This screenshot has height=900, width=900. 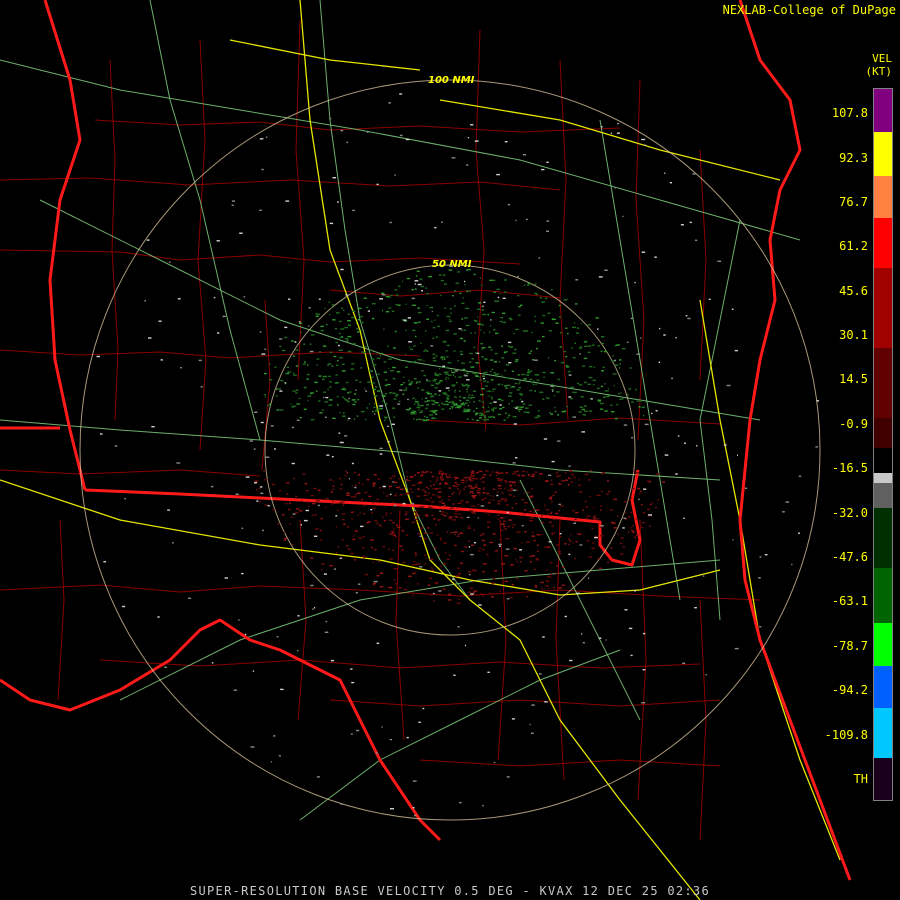 What do you see at coordinates (849, 513) in the screenshot?
I see `legend-label: -32.0` at bounding box center [849, 513].